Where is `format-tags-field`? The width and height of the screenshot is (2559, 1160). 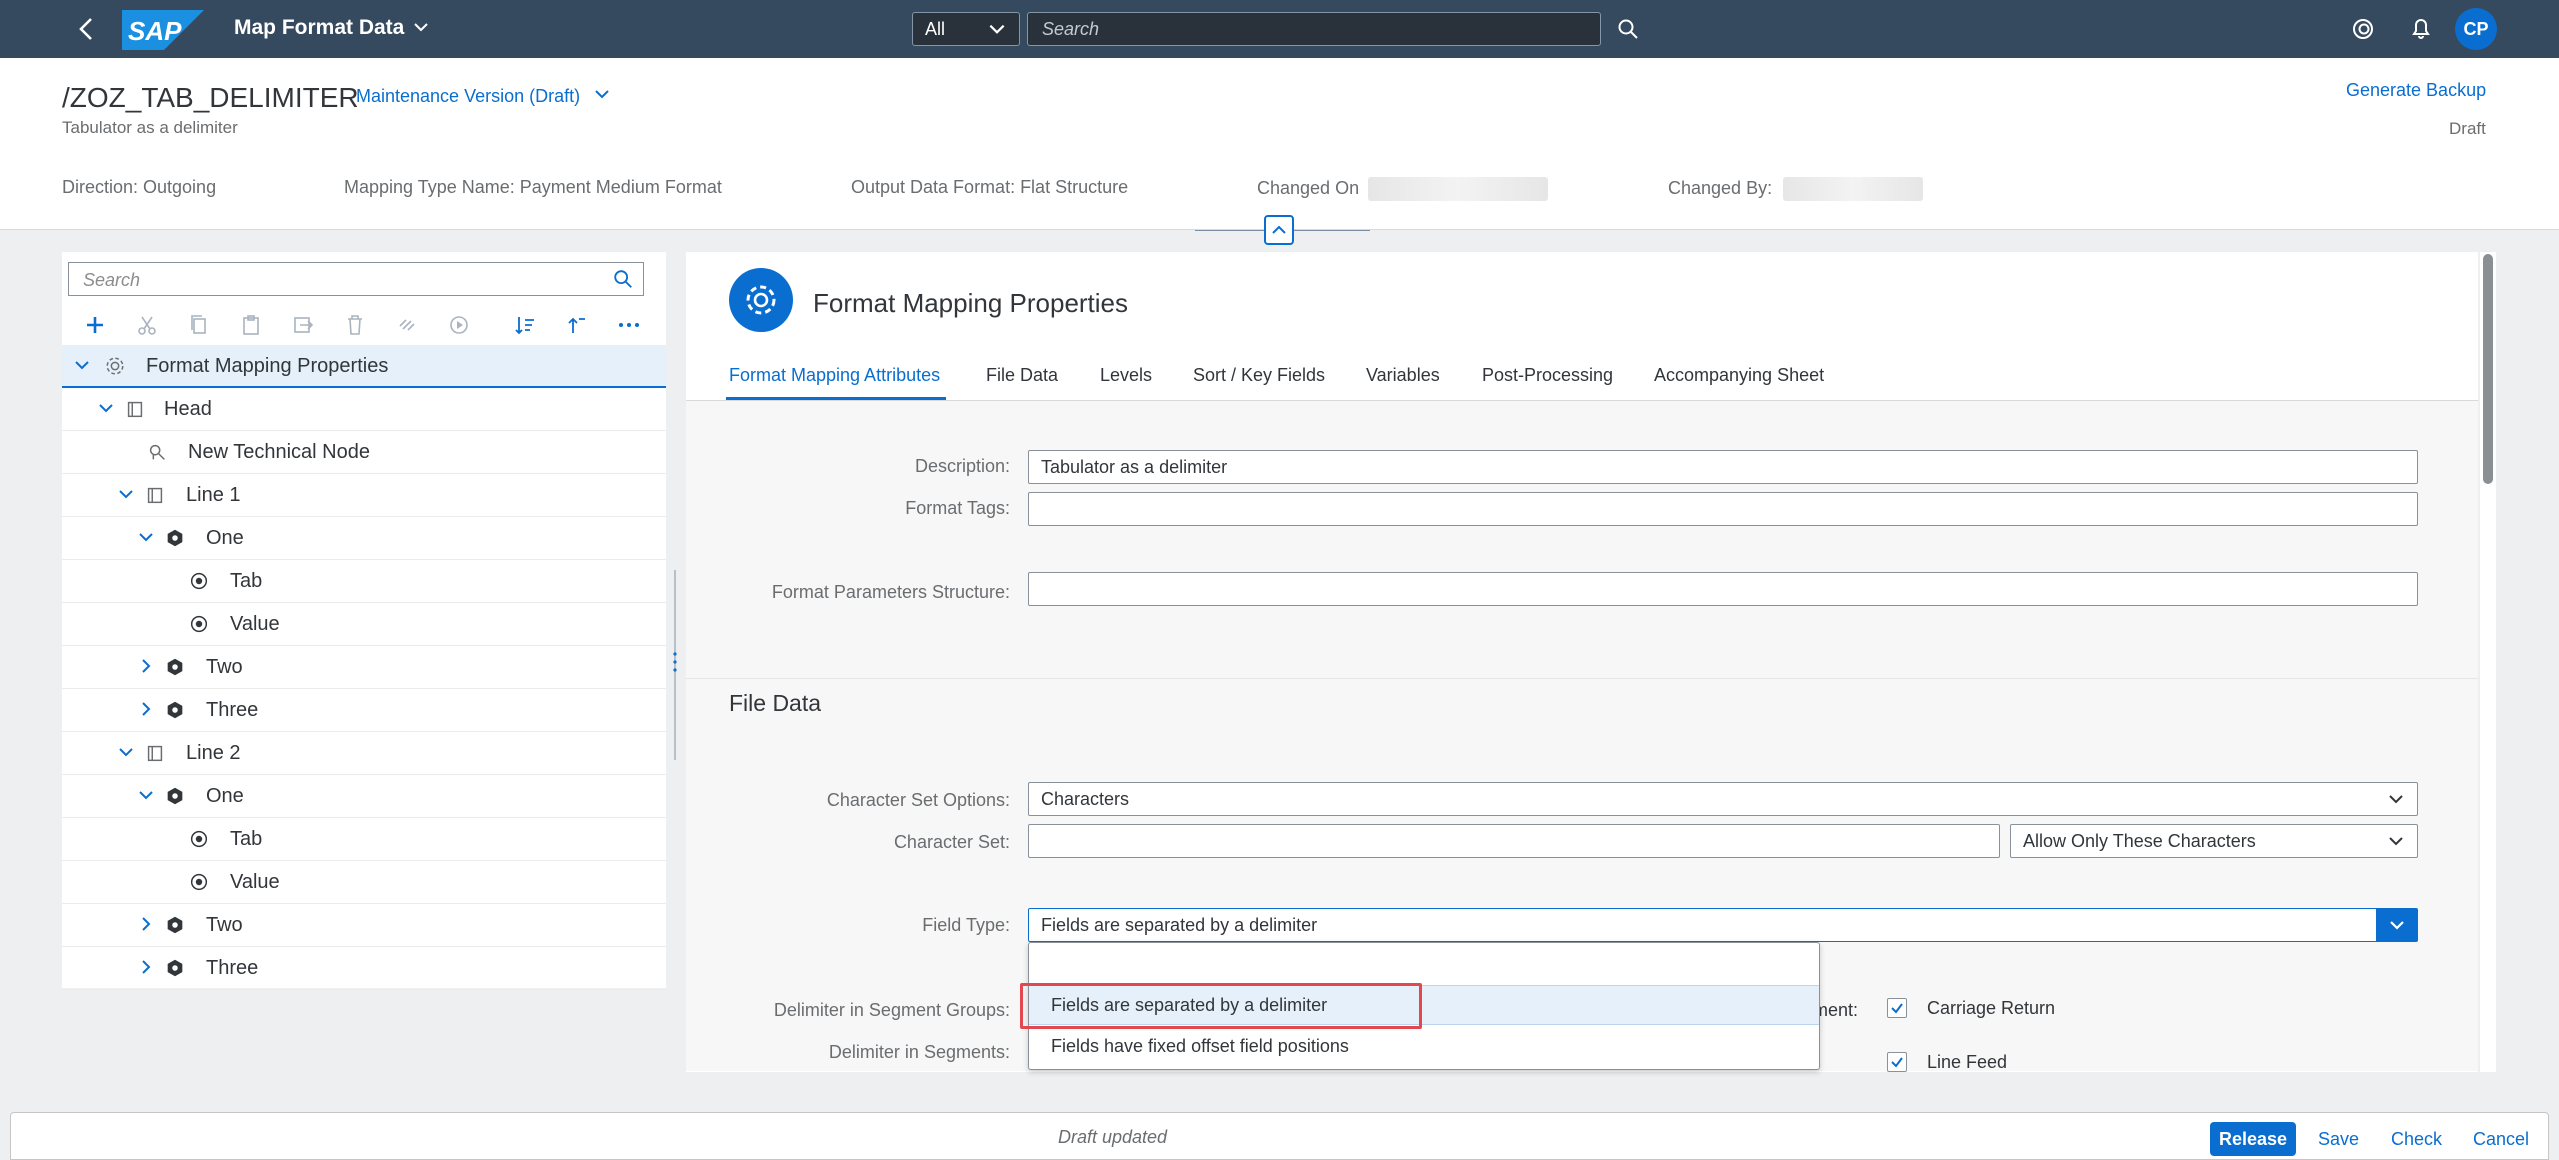
format-tags-field is located at coordinates (1723, 509).